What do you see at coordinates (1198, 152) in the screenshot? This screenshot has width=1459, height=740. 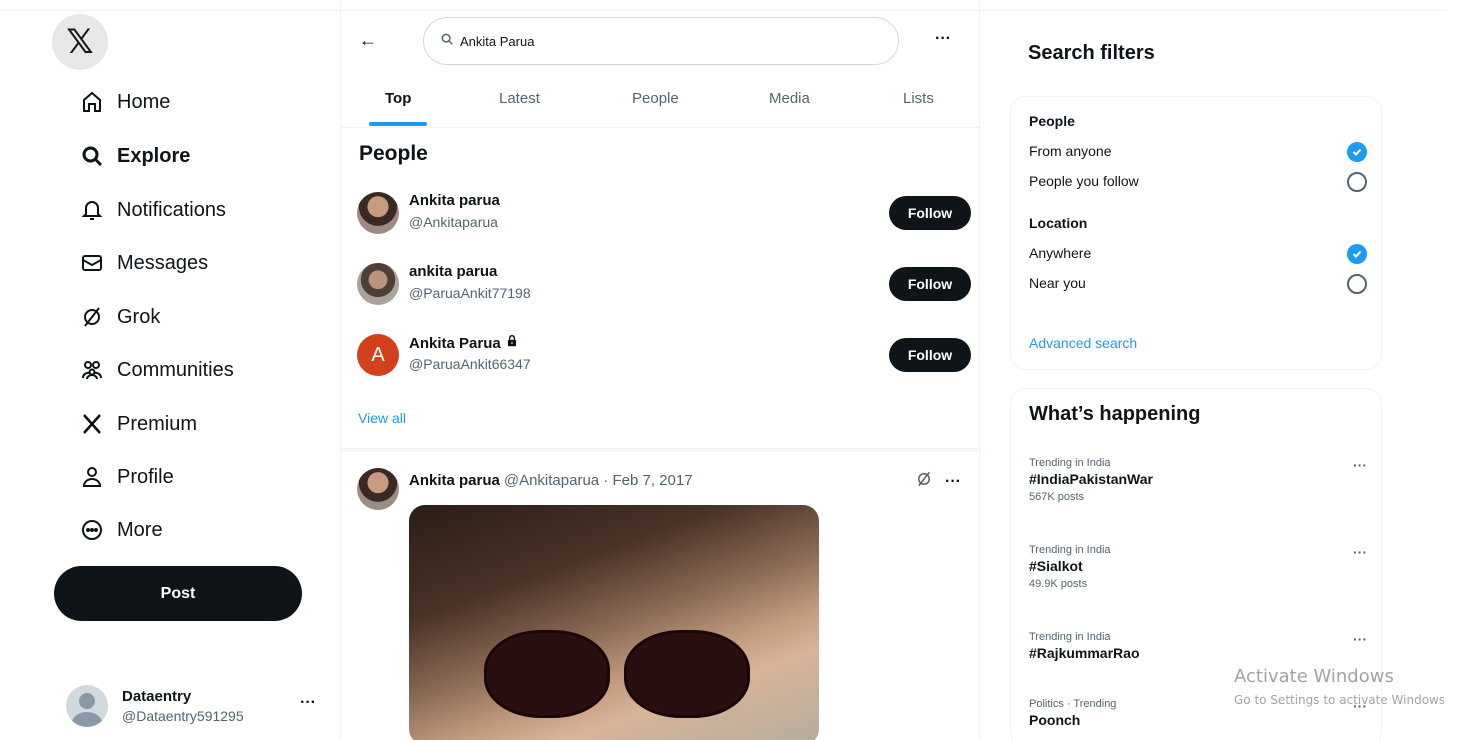 I see `filter-from-anyone: From anyone` at bounding box center [1198, 152].